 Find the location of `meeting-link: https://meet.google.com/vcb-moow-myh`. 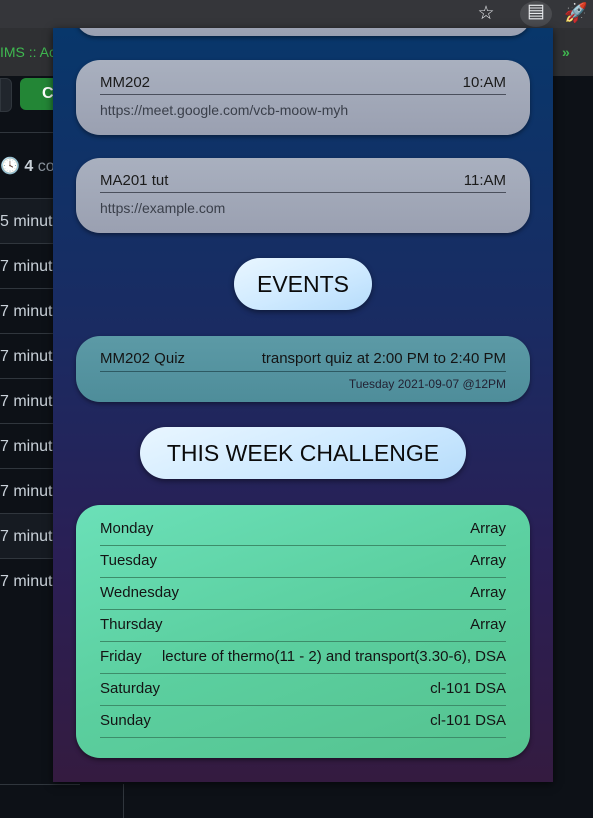

meeting-link: https://meet.google.com/vcb-moow-myh is located at coordinates (303, 110).